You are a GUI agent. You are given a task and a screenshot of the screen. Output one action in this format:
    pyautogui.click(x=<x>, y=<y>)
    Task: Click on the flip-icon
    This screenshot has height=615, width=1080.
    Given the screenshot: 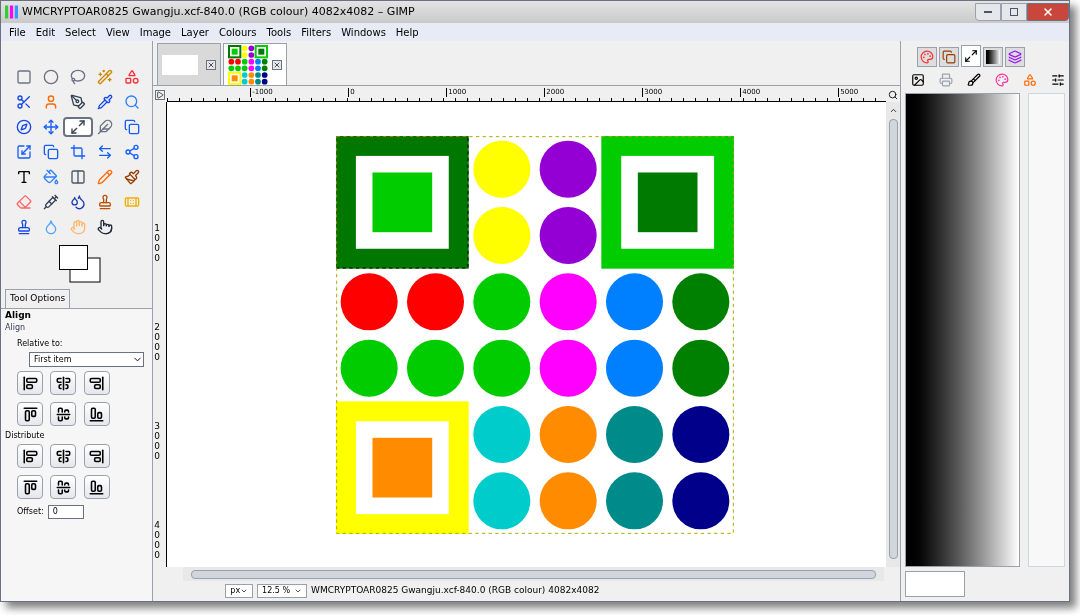 What is the action you would take?
    pyautogui.click(x=105, y=152)
    